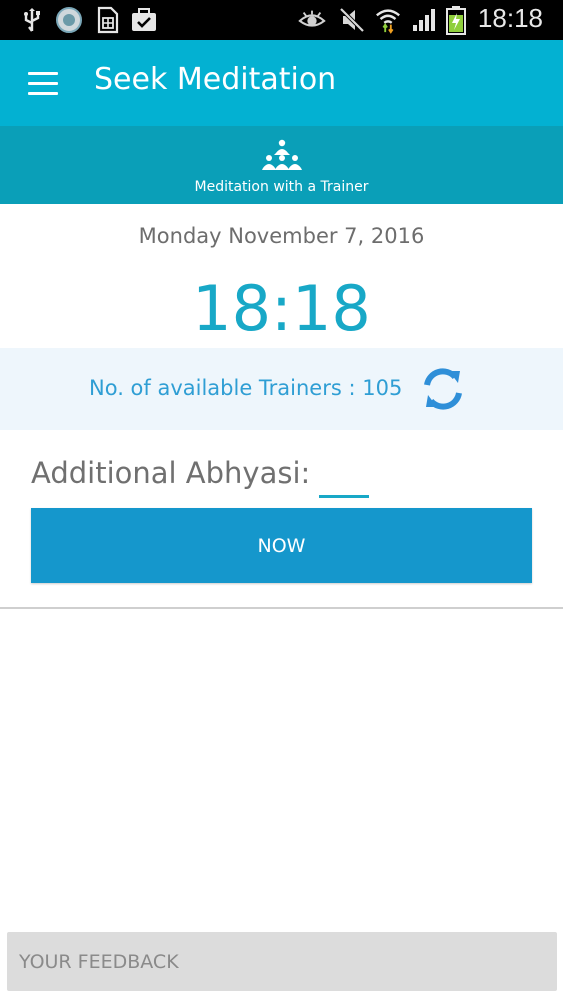  Describe the element at coordinates (388, 20) in the screenshot. I see `wifi-icon` at that location.